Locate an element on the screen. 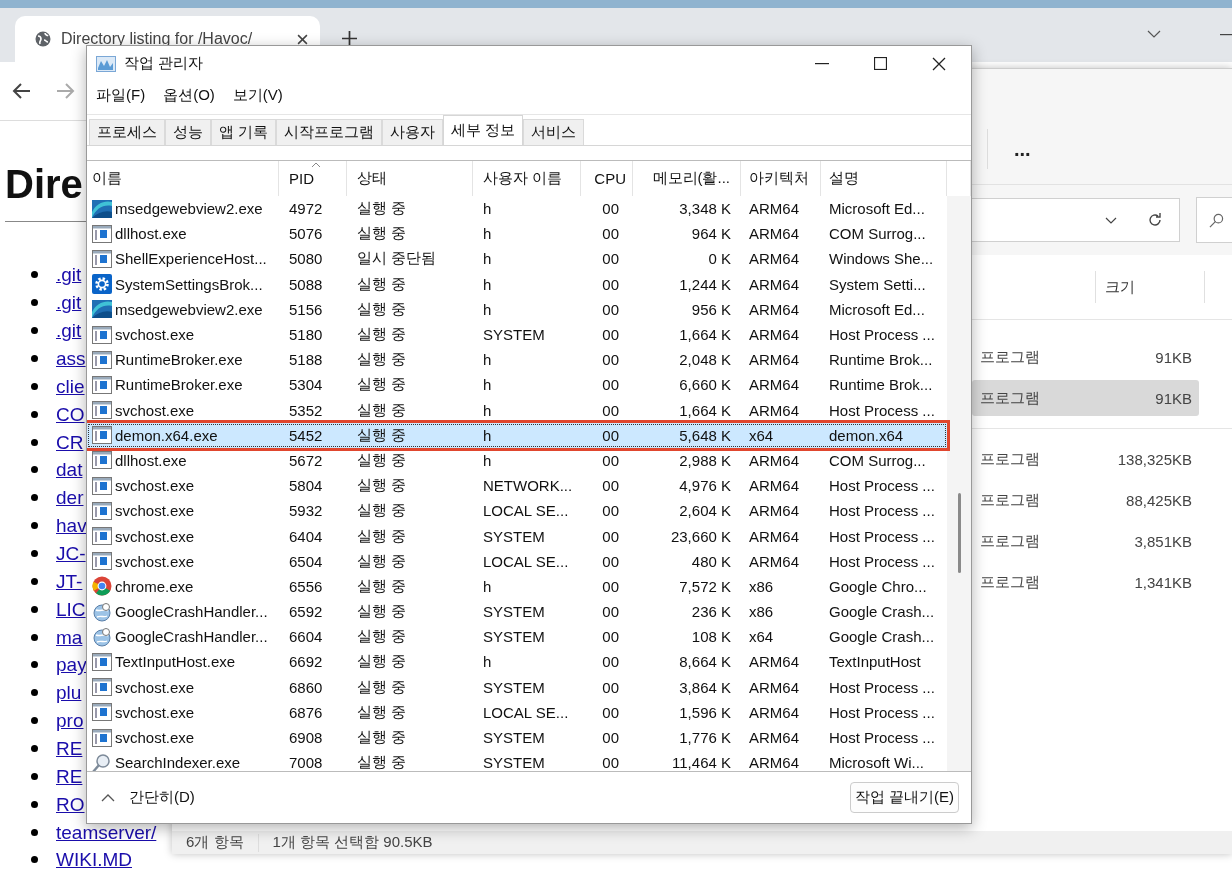 This screenshot has height=876, width=1232. pid: 5932 is located at coordinates (306, 511).